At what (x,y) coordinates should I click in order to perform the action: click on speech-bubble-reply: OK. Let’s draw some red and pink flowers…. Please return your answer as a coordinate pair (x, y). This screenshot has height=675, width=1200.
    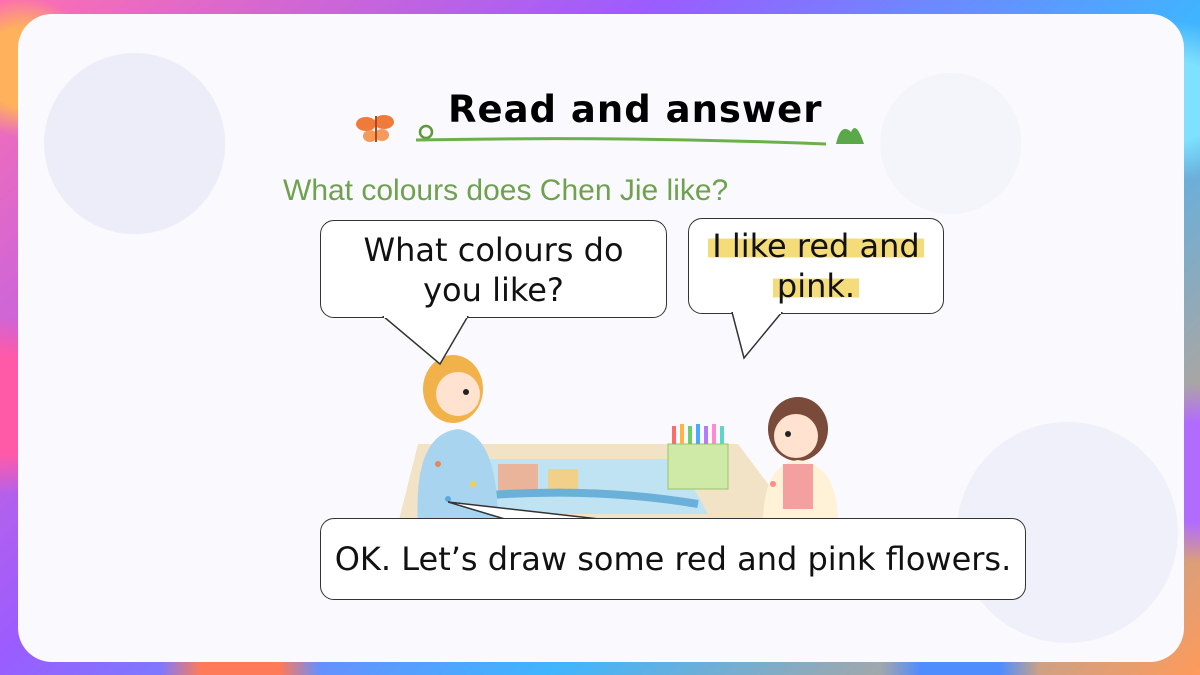
    Looking at the image, I should click on (673, 559).